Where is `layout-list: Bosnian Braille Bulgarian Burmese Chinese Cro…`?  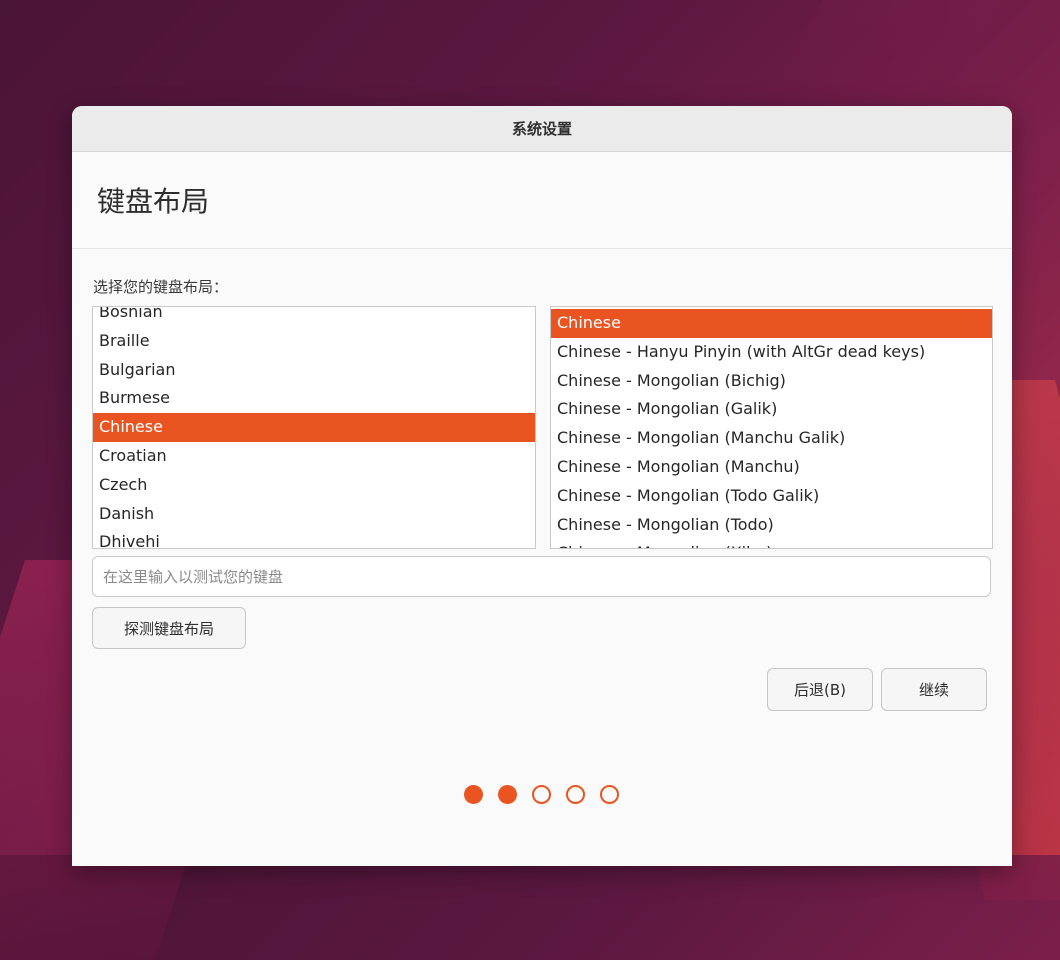 layout-list: Bosnian Braille Bulgarian Burmese Chinese Cro… is located at coordinates (314, 427).